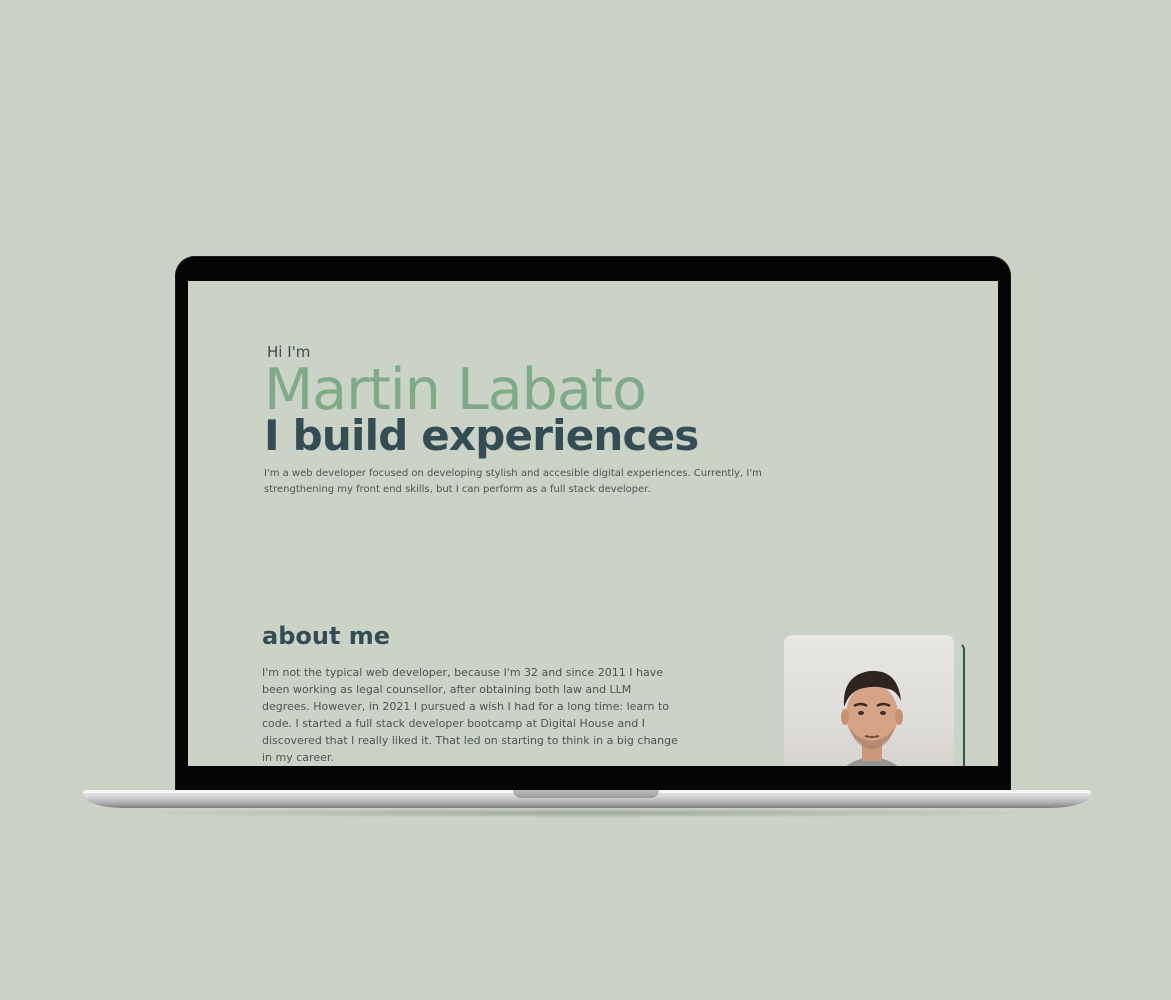 This screenshot has width=1171, height=1000. I want to click on hero-tagline: I build experiences, so click(481, 435).